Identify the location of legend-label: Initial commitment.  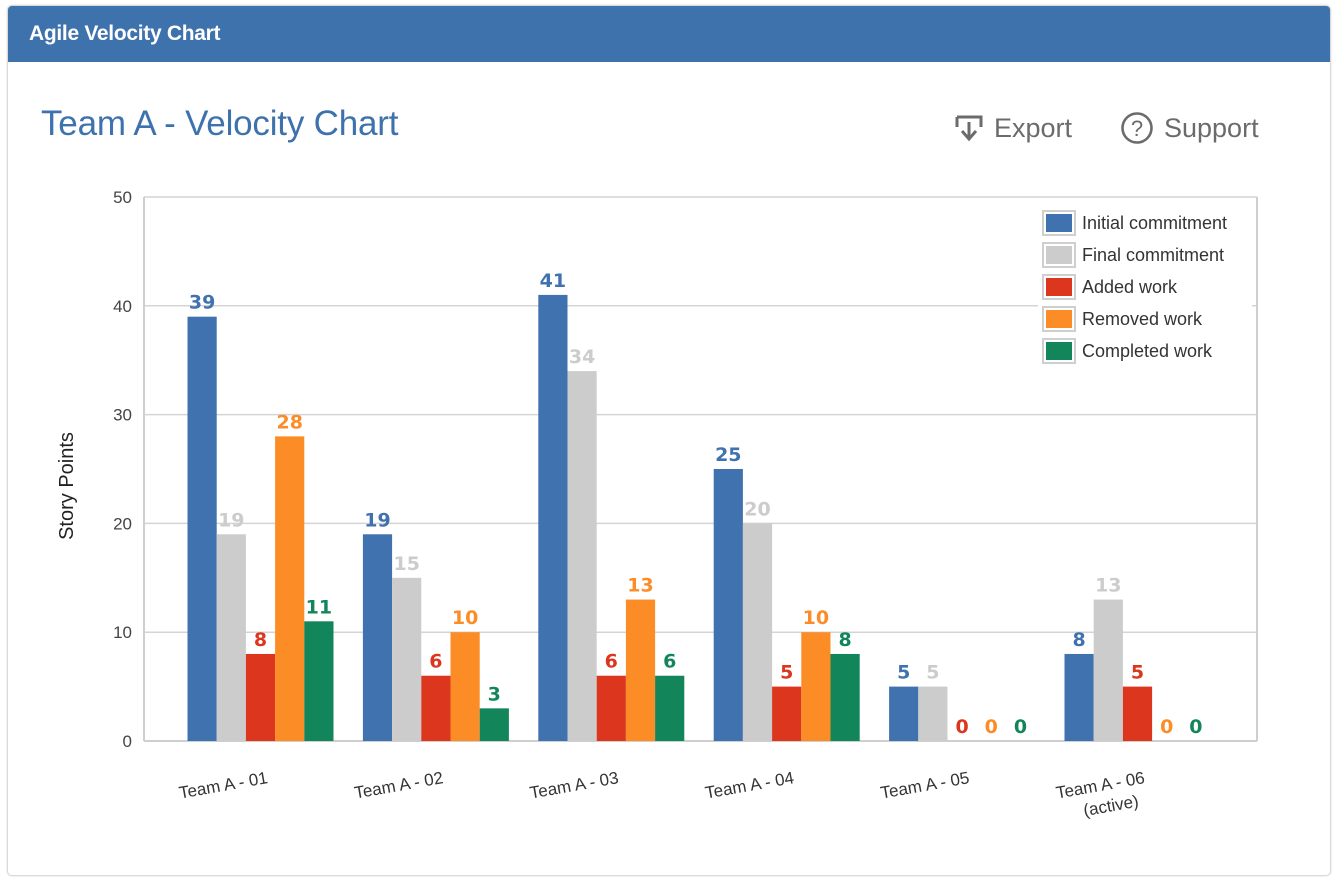
(1154, 223).